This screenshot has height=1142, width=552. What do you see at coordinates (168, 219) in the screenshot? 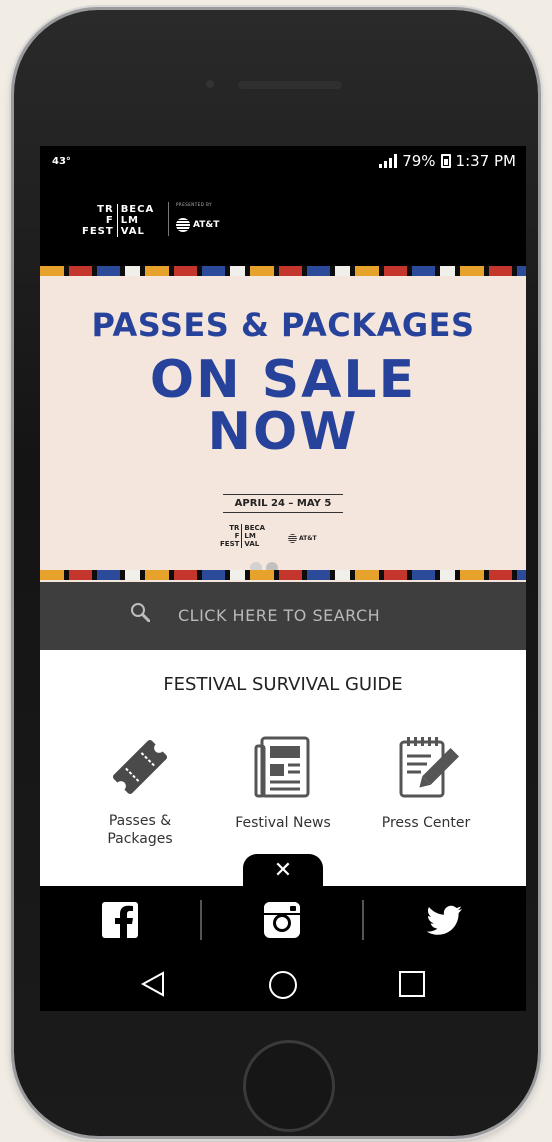
I see `logo-divider` at bounding box center [168, 219].